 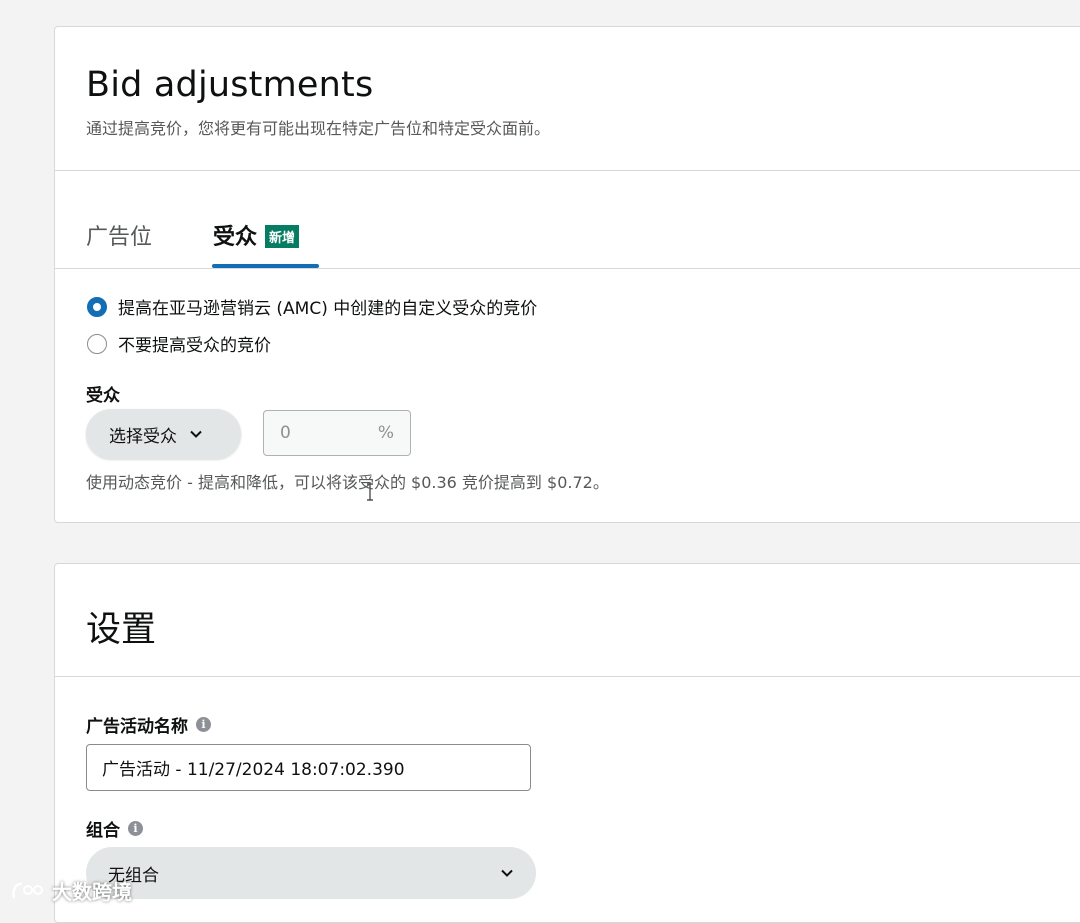 What do you see at coordinates (97, 306) in the screenshot?
I see `radio-checked-icon` at bounding box center [97, 306].